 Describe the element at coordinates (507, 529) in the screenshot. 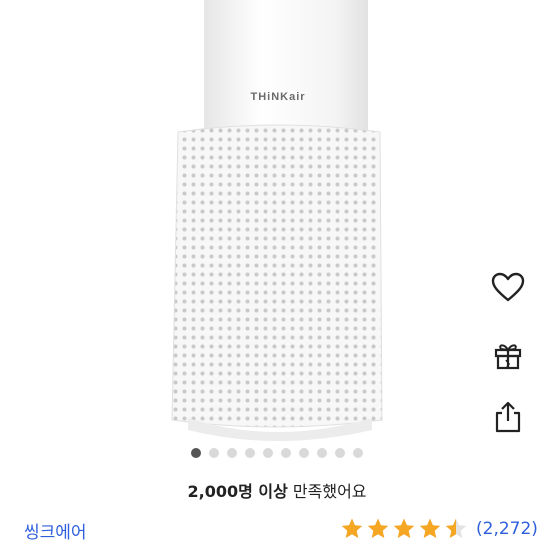

I see `review-count: (2,272)` at that location.